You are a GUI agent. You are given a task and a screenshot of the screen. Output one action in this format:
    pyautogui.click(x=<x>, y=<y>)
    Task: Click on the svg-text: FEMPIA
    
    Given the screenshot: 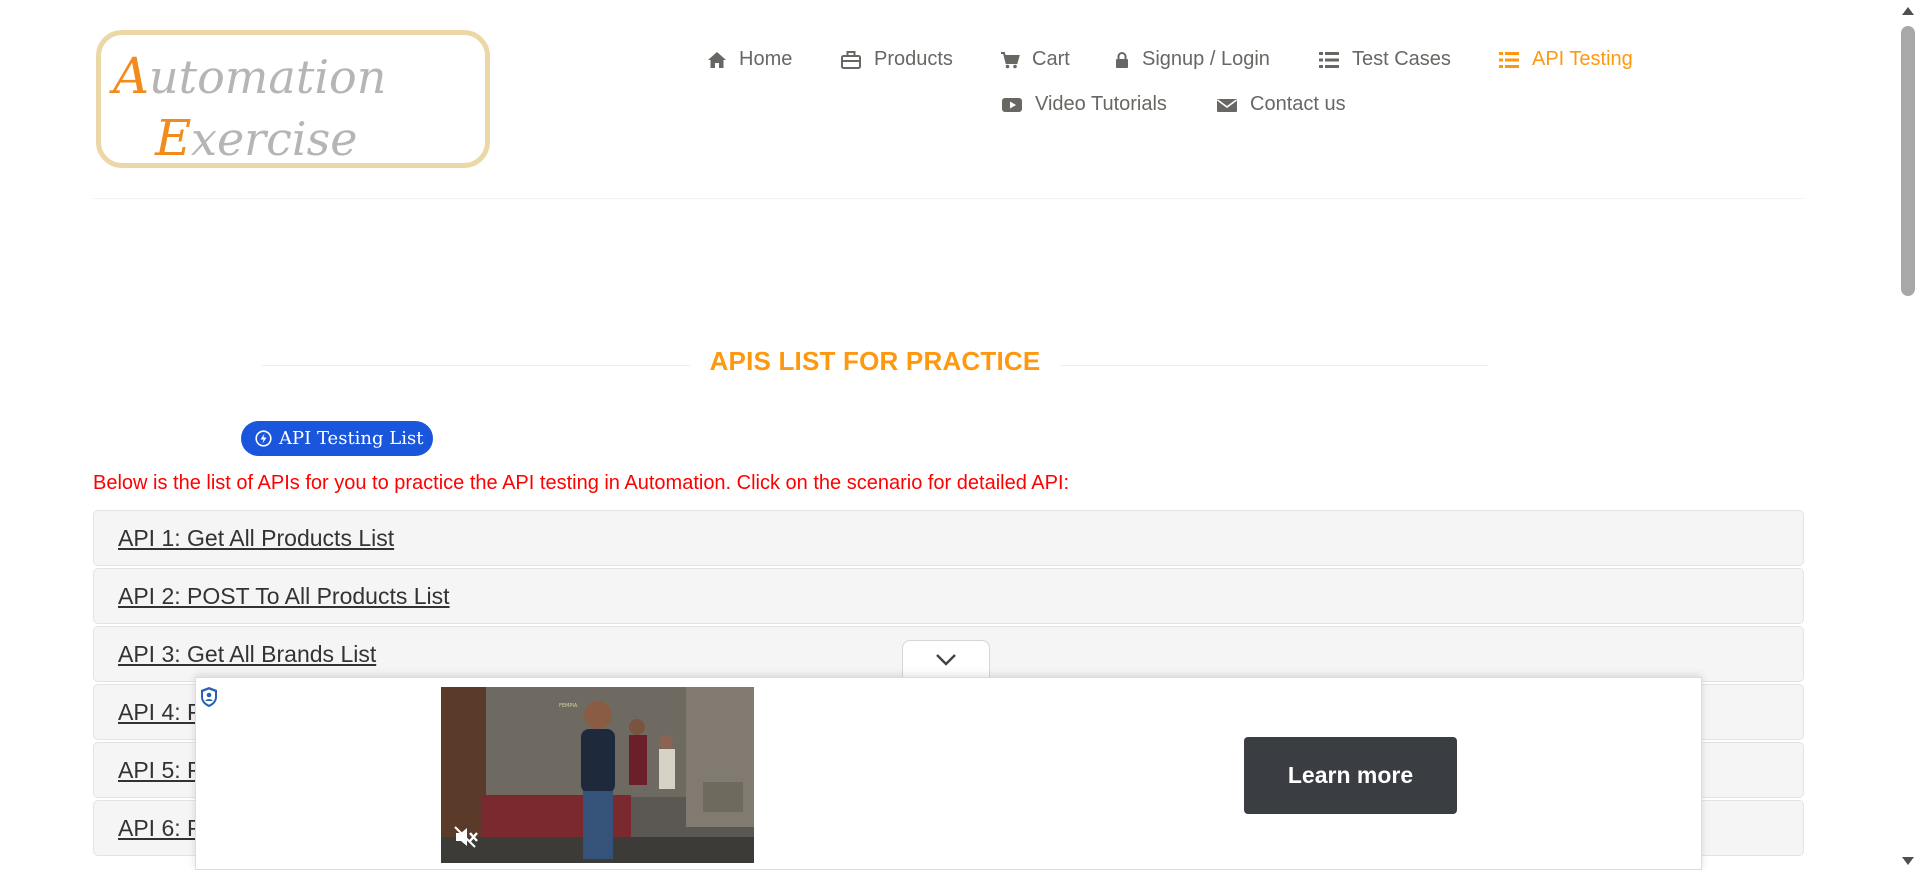 What is the action you would take?
    pyautogui.click(x=568, y=706)
    